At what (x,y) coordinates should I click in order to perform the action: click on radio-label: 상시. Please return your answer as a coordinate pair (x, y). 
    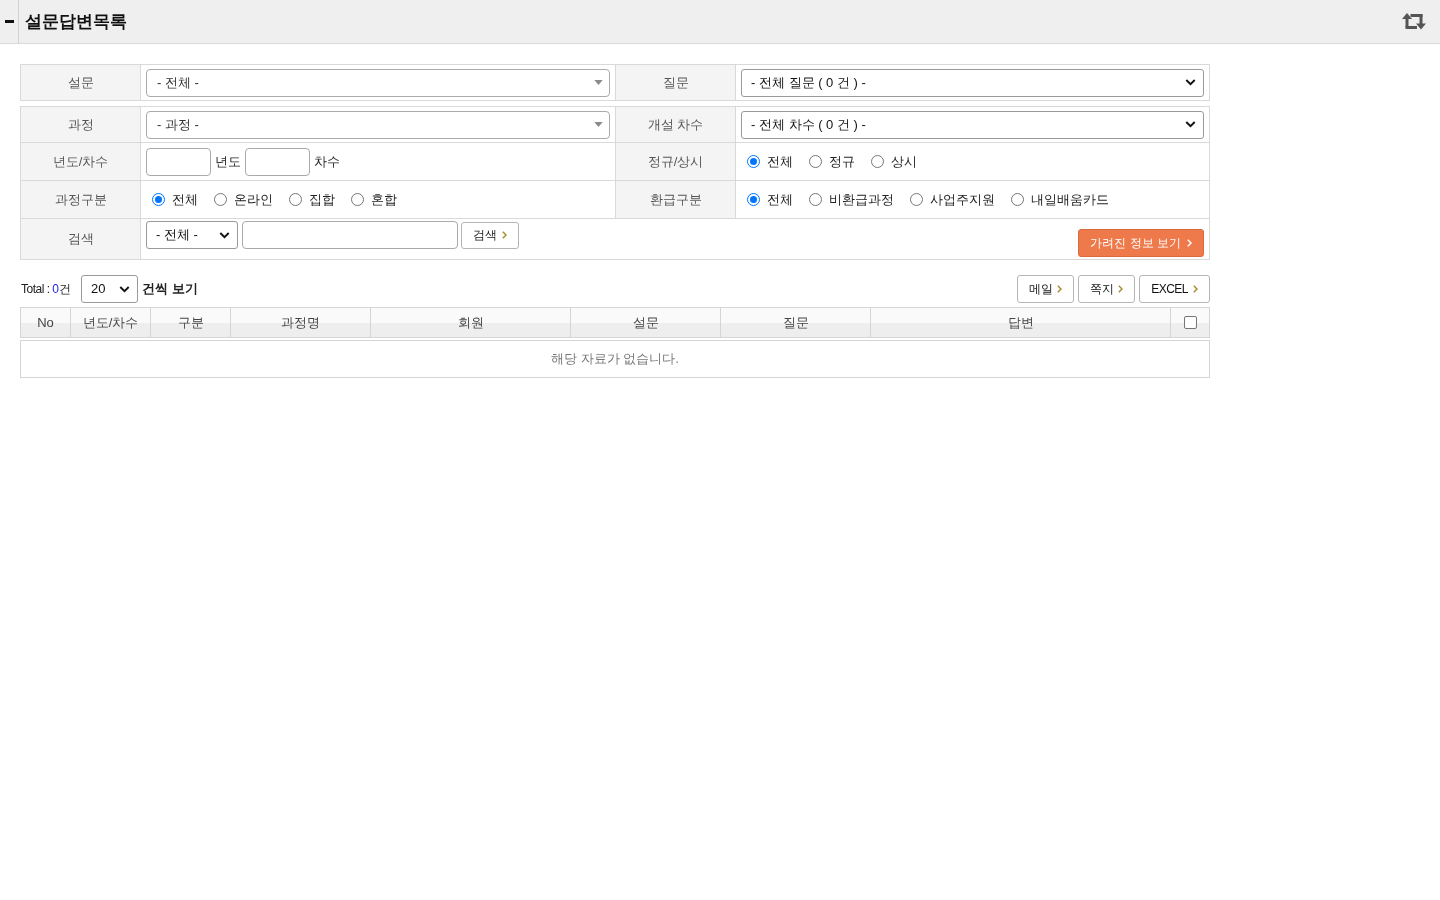
    Looking at the image, I should click on (904, 161).